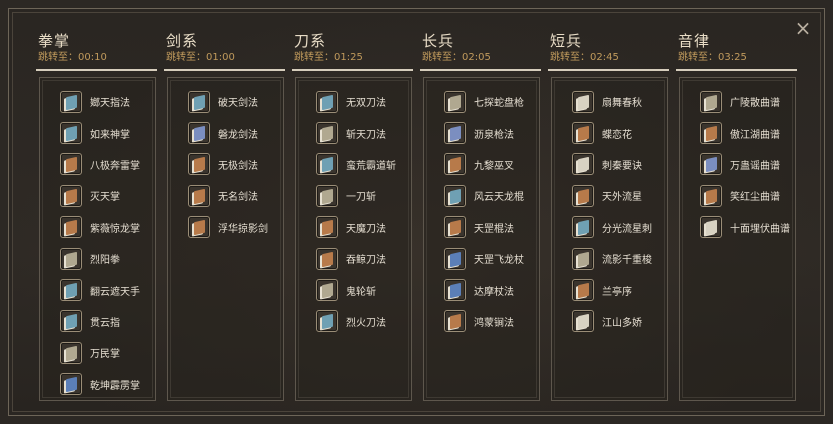  What do you see at coordinates (243, 229) in the screenshot?
I see `skill-item-label: 浮华掠影剑` at bounding box center [243, 229].